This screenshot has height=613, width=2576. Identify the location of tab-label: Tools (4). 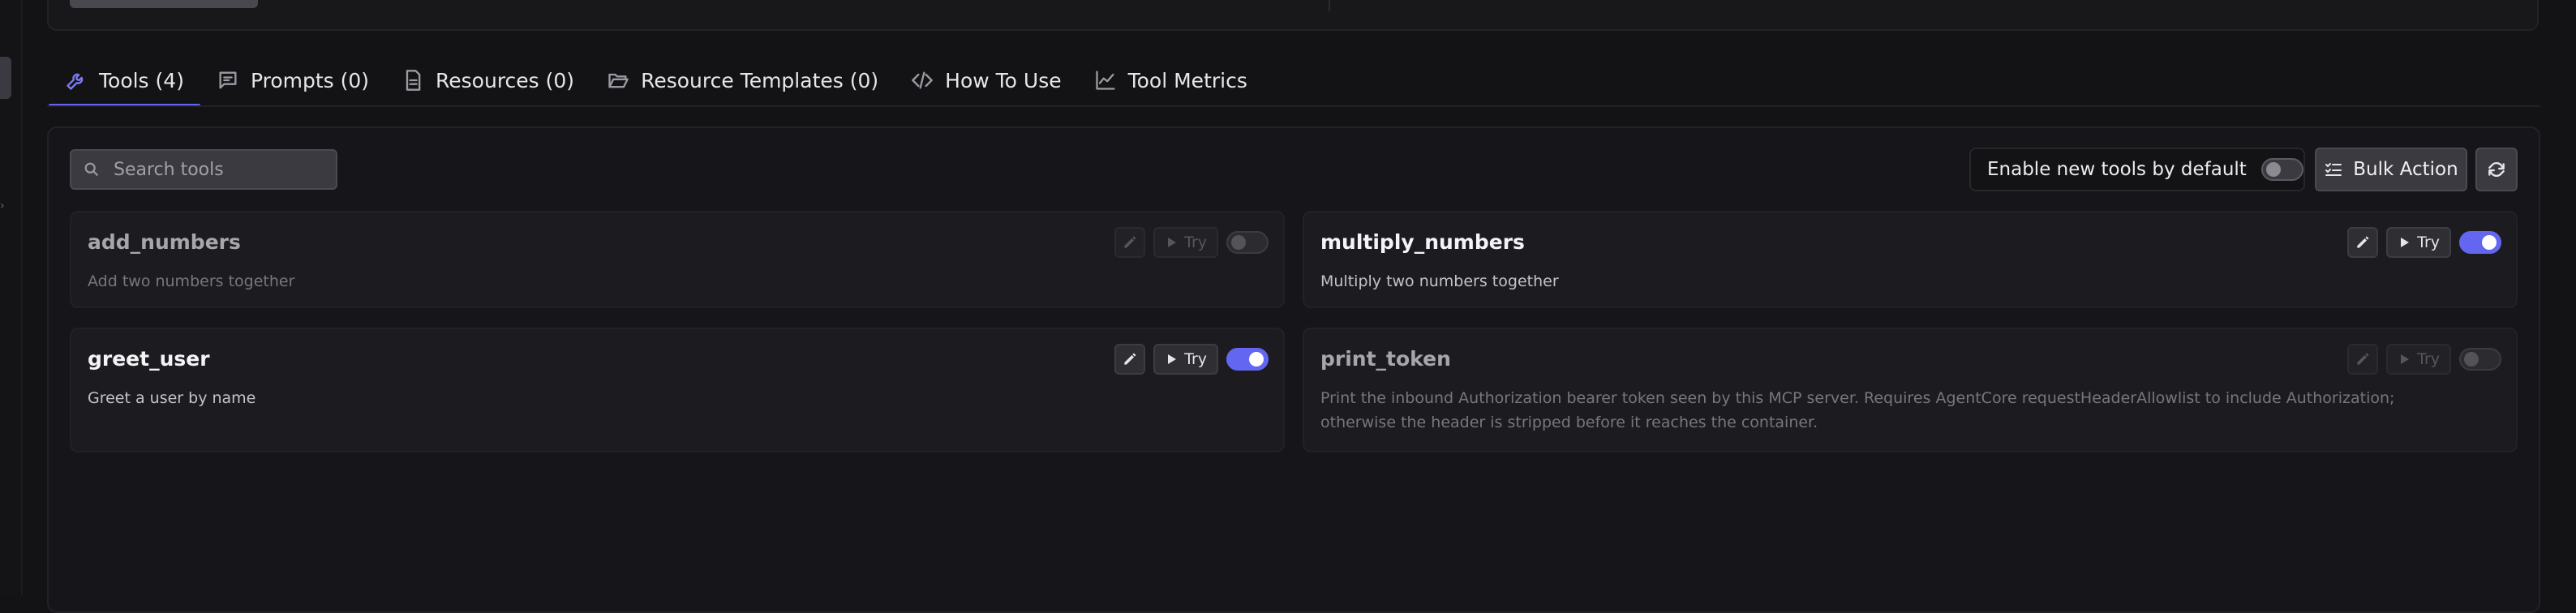
(141, 80).